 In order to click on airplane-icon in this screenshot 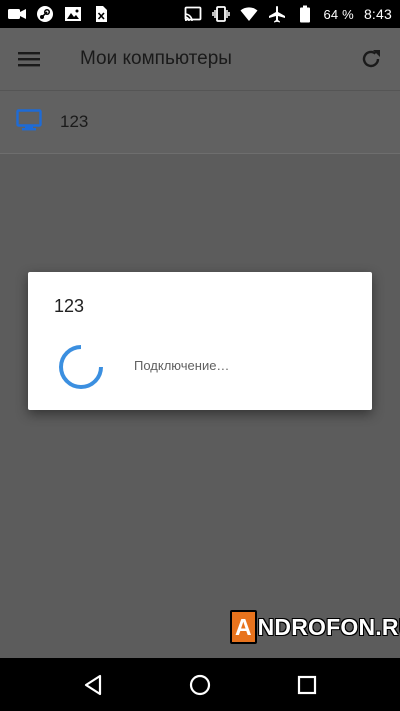, I will do `click(277, 14)`.